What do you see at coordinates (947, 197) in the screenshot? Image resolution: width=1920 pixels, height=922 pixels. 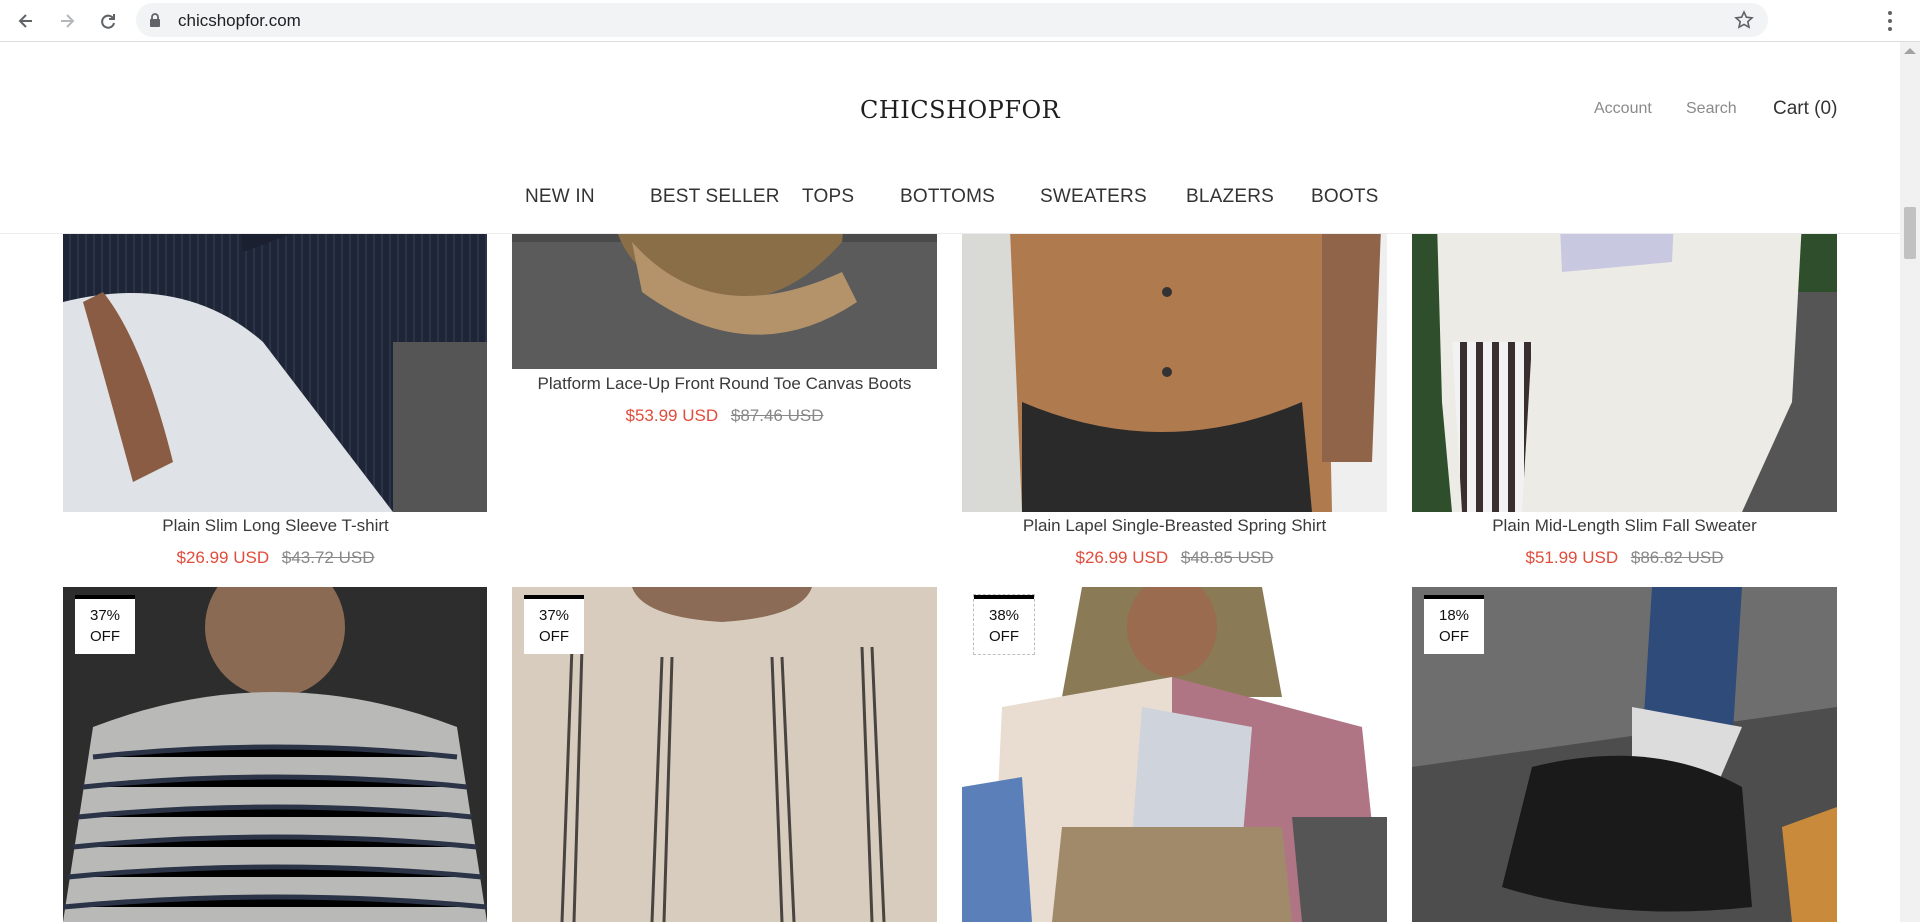 I see `nav-item-bottoms: BOTTOMS` at bounding box center [947, 197].